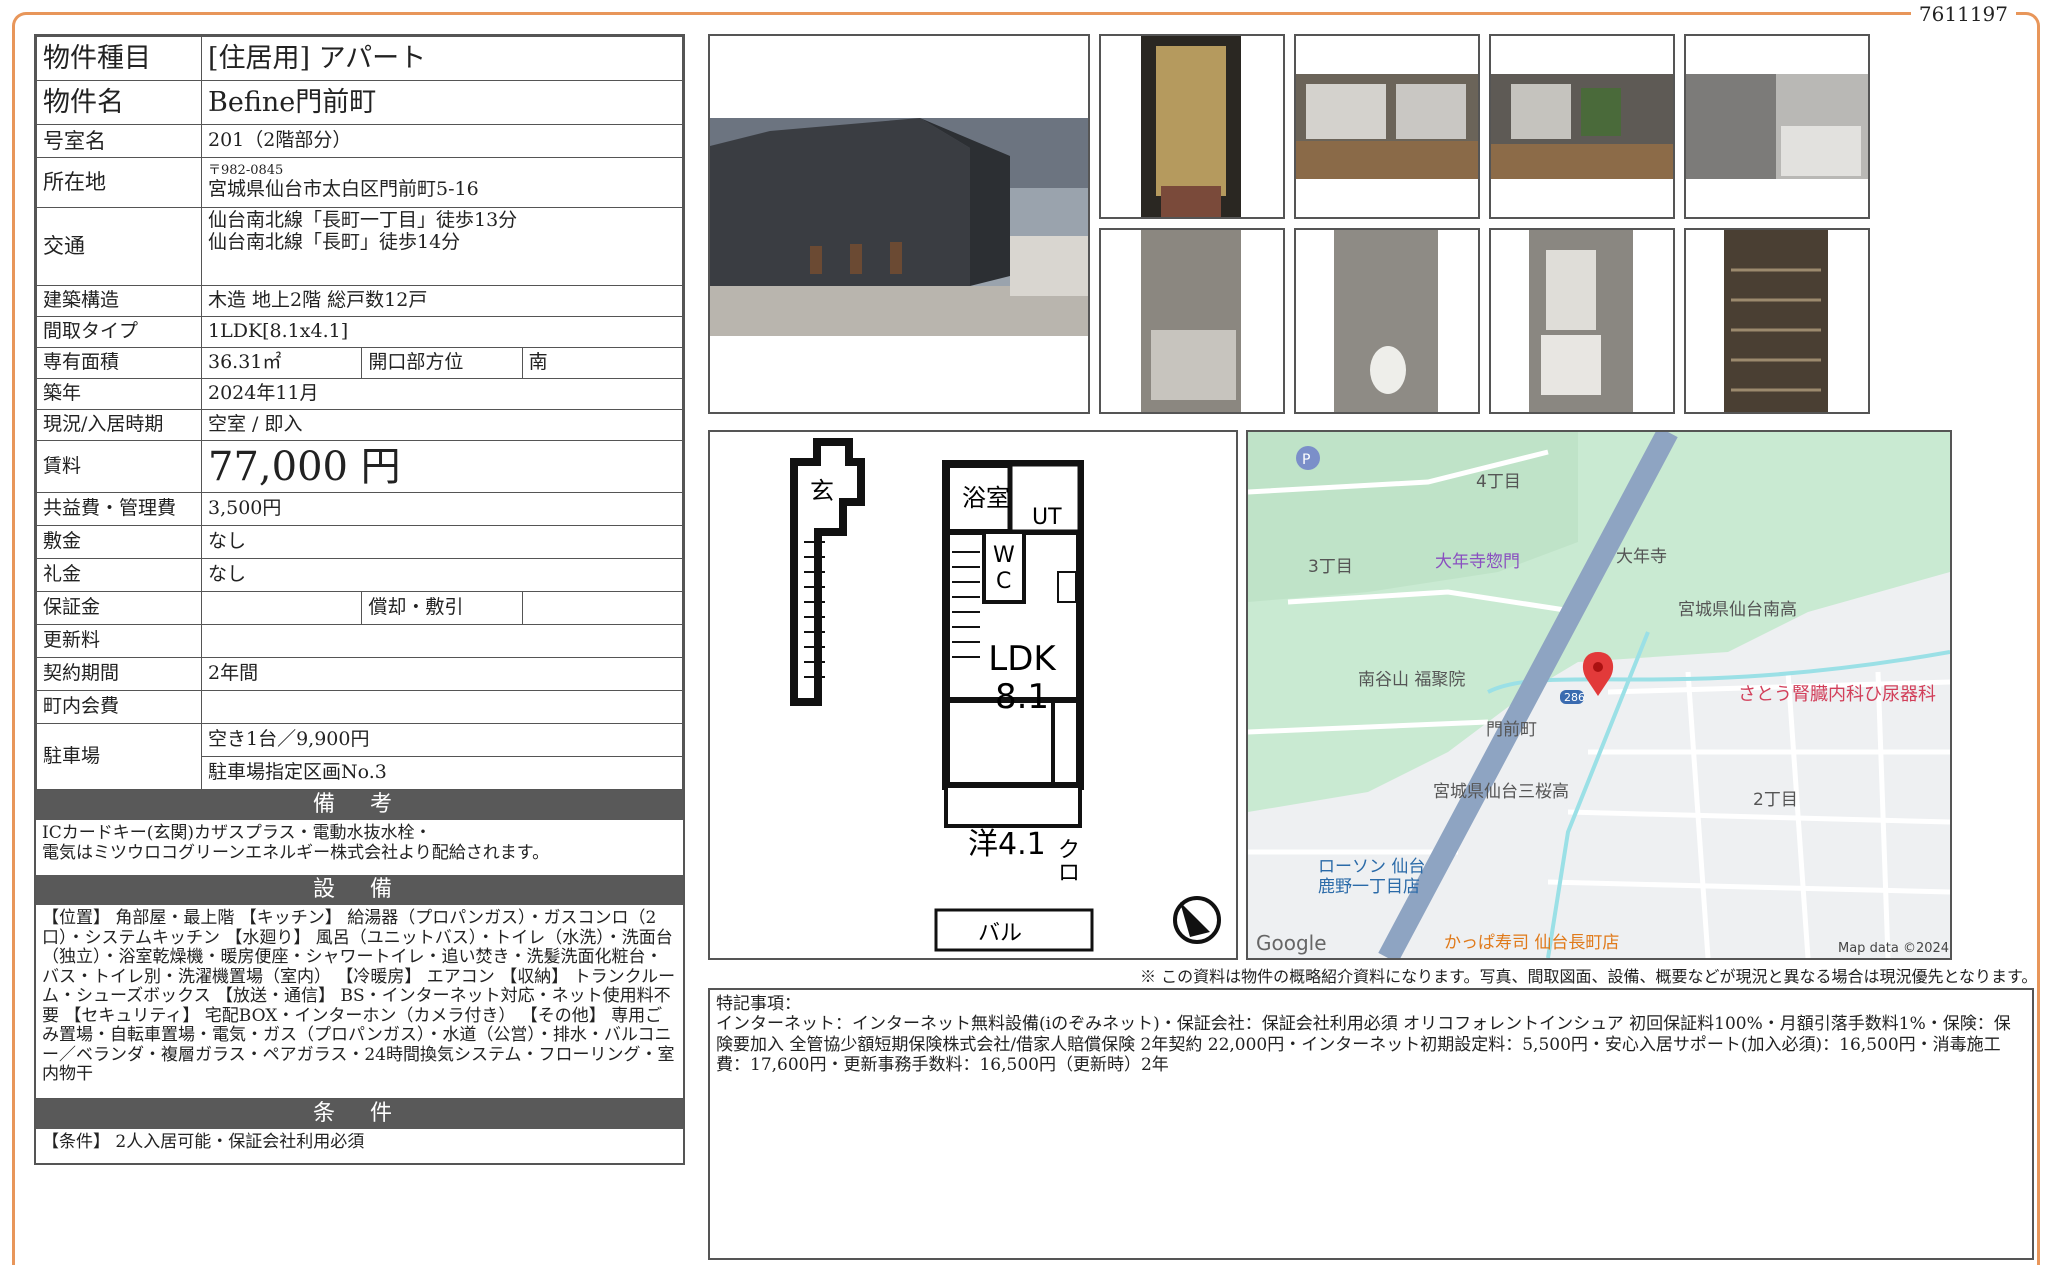 This screenshot has width=2056, height=1265. I want to click on fp-bath: 浴室, so click(986, 498).